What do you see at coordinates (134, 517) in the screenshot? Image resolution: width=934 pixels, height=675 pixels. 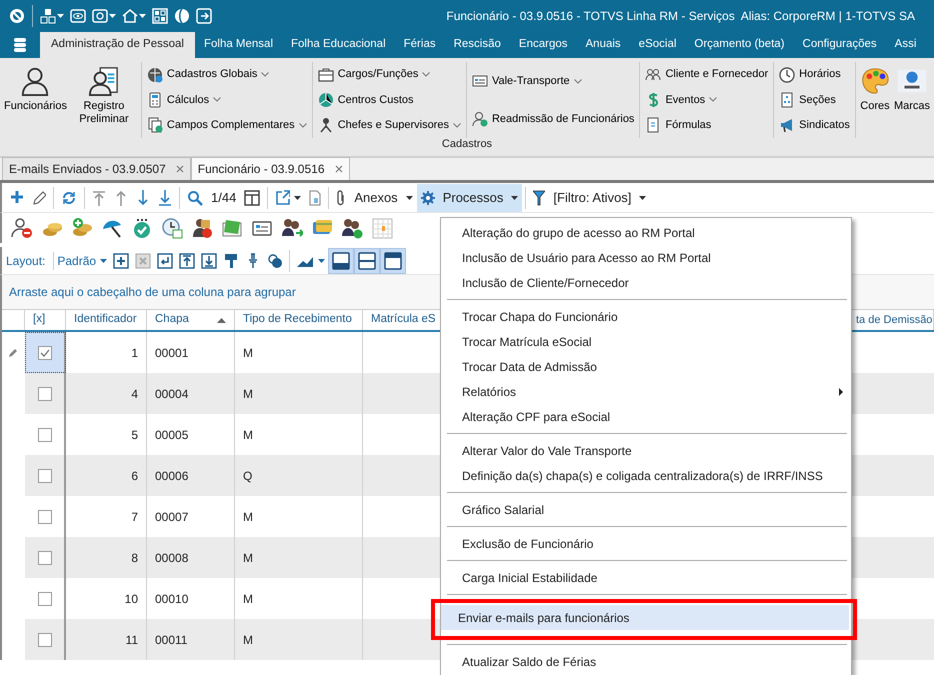 I see `table-cell-text: 7` at bounding box center [134, 517].